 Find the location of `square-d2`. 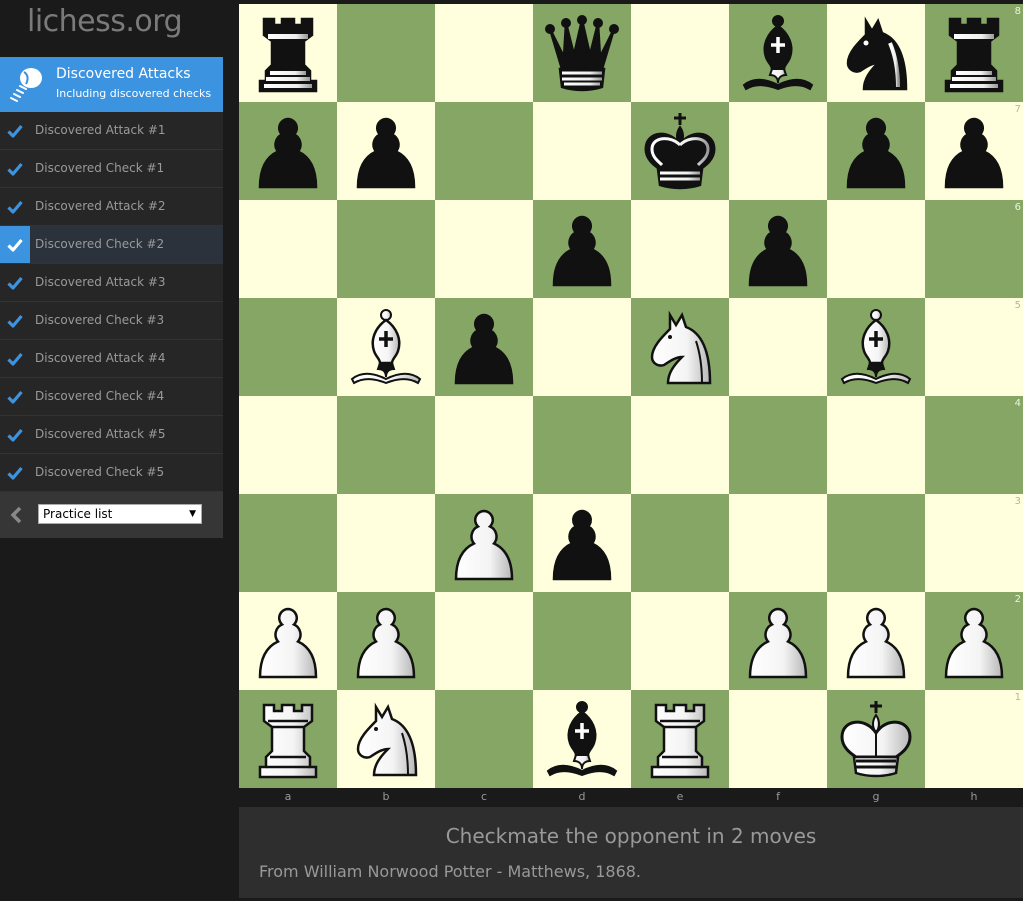

square-d2 is located at coordinates (582, 641).